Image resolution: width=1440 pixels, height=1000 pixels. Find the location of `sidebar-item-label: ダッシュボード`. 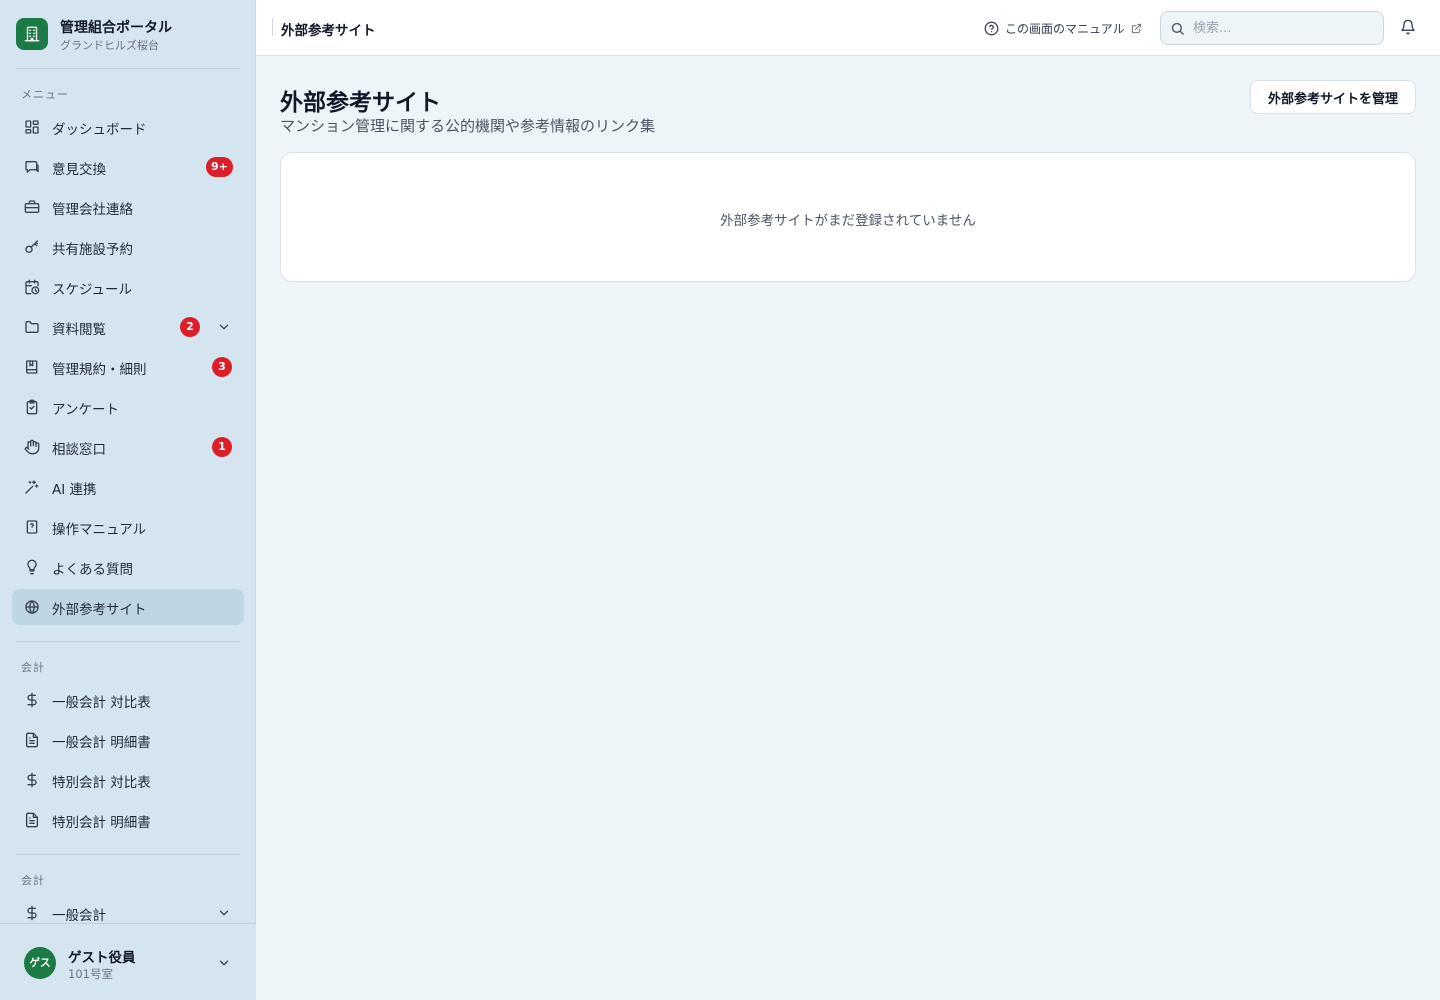

sidebar-item-label: ダッシュボード is located at coordinates (99, 130).